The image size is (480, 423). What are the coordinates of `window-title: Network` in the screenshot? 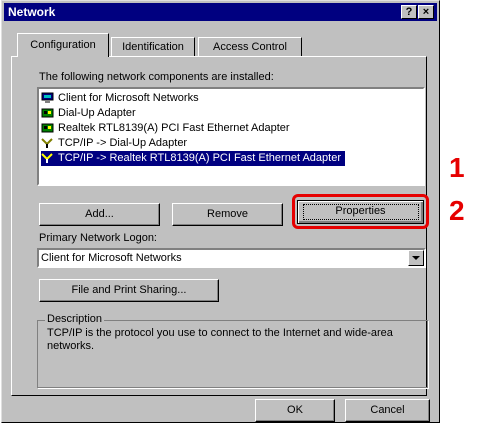 It's located at (32, 12).